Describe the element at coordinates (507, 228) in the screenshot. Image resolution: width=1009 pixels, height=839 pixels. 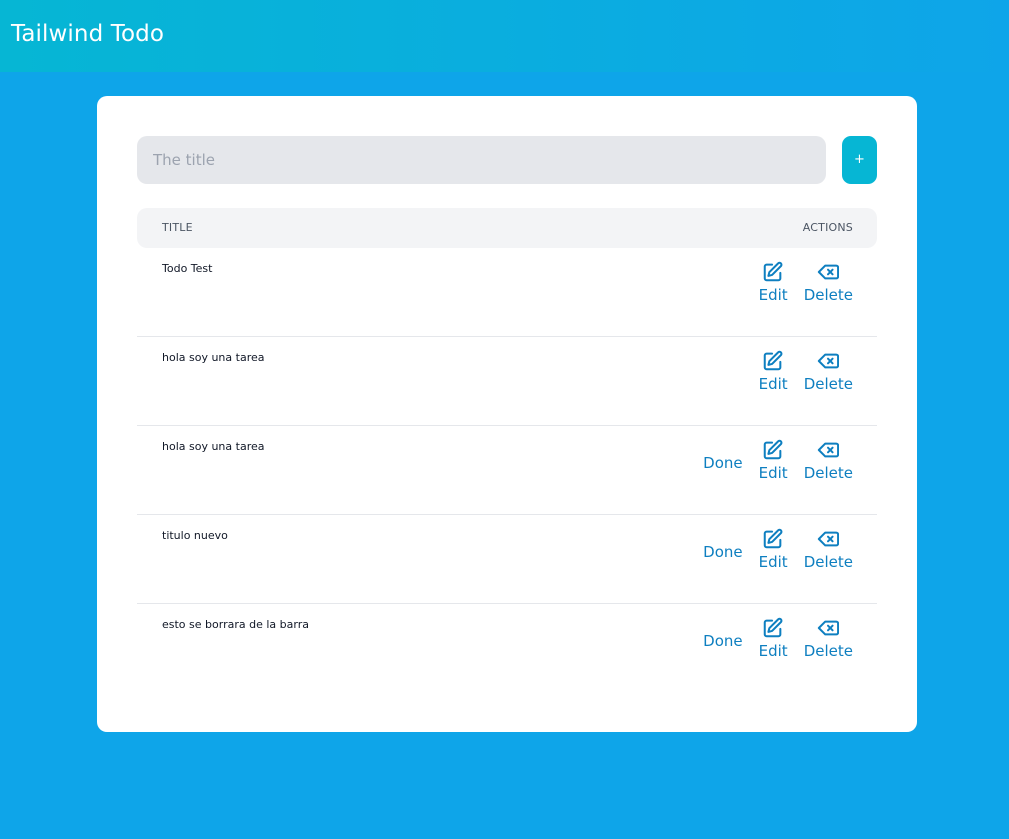
I see `table-header: TITLE ACTIONS` at that location.